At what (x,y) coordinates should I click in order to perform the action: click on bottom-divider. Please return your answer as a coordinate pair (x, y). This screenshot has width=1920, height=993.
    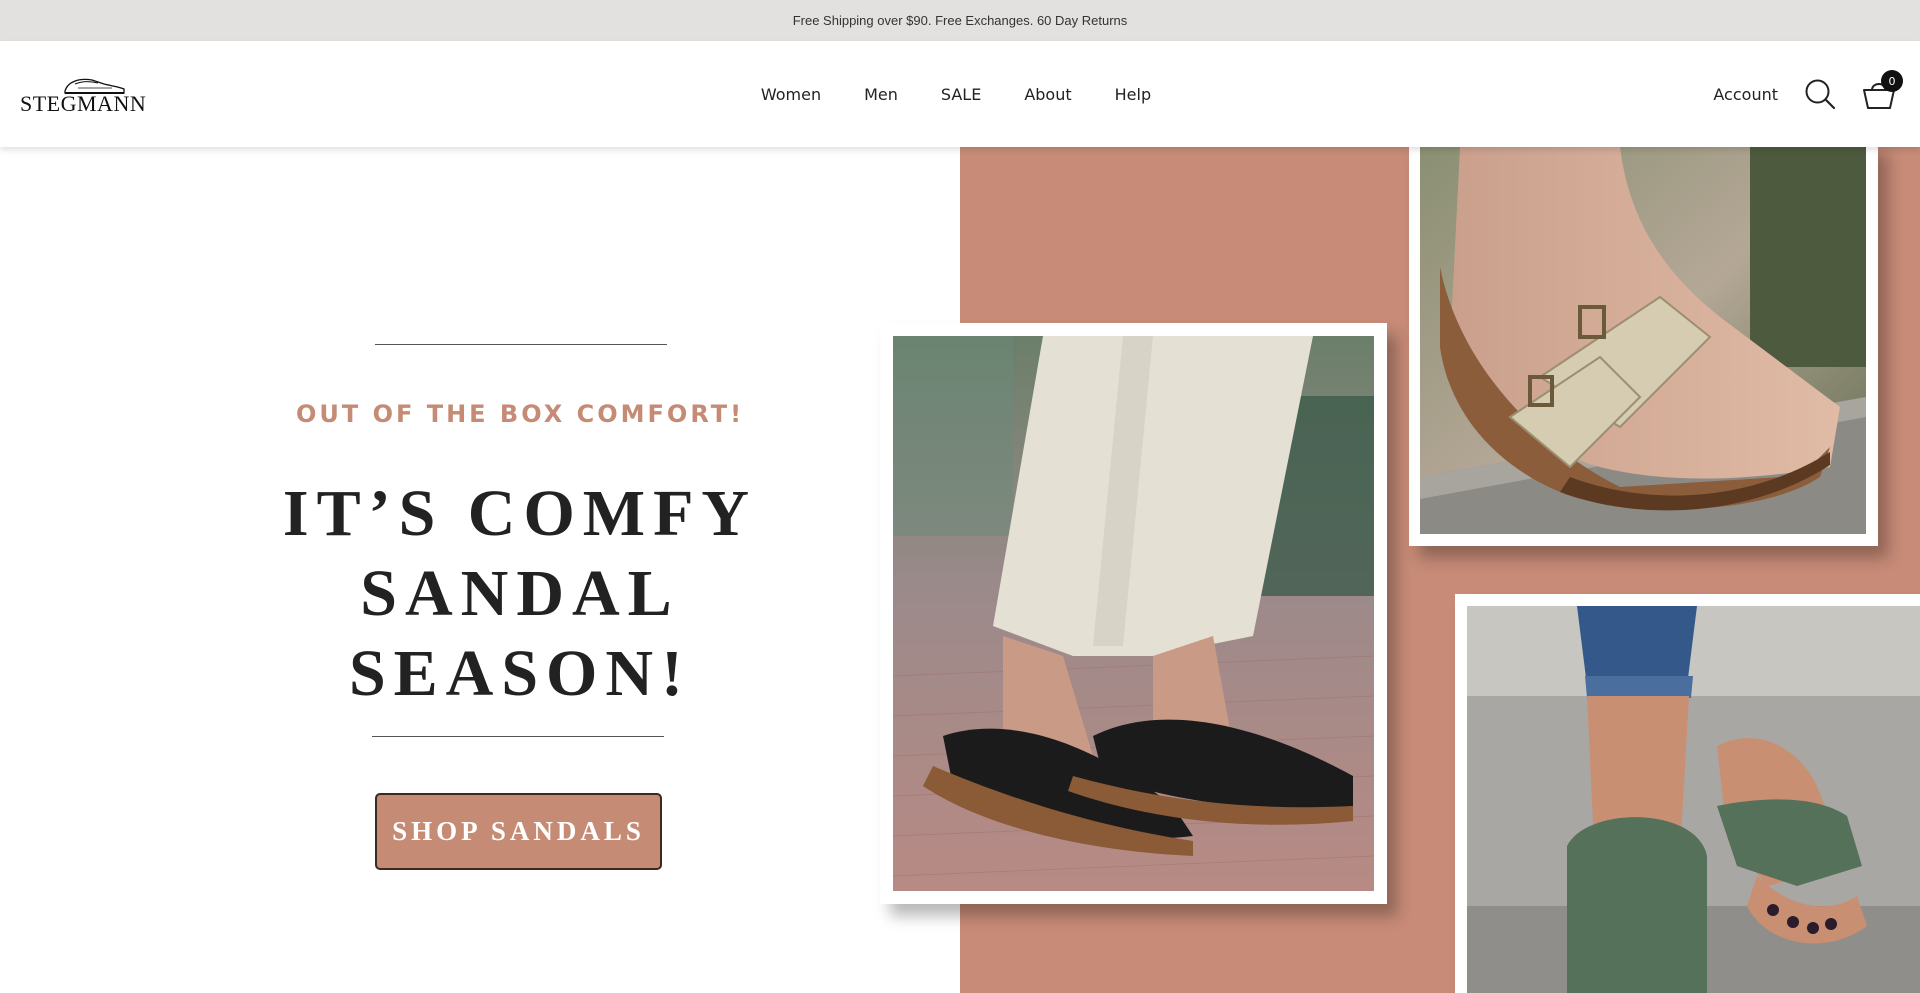
    Looking at the image, I should click on (518, 736).